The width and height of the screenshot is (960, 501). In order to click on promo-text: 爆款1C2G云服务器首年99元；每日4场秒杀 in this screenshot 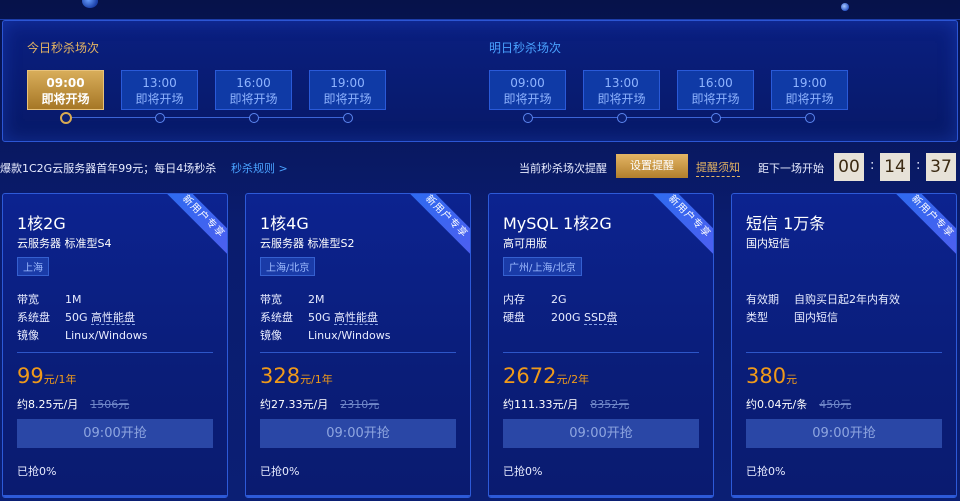, I will do `click(108, 168)`.